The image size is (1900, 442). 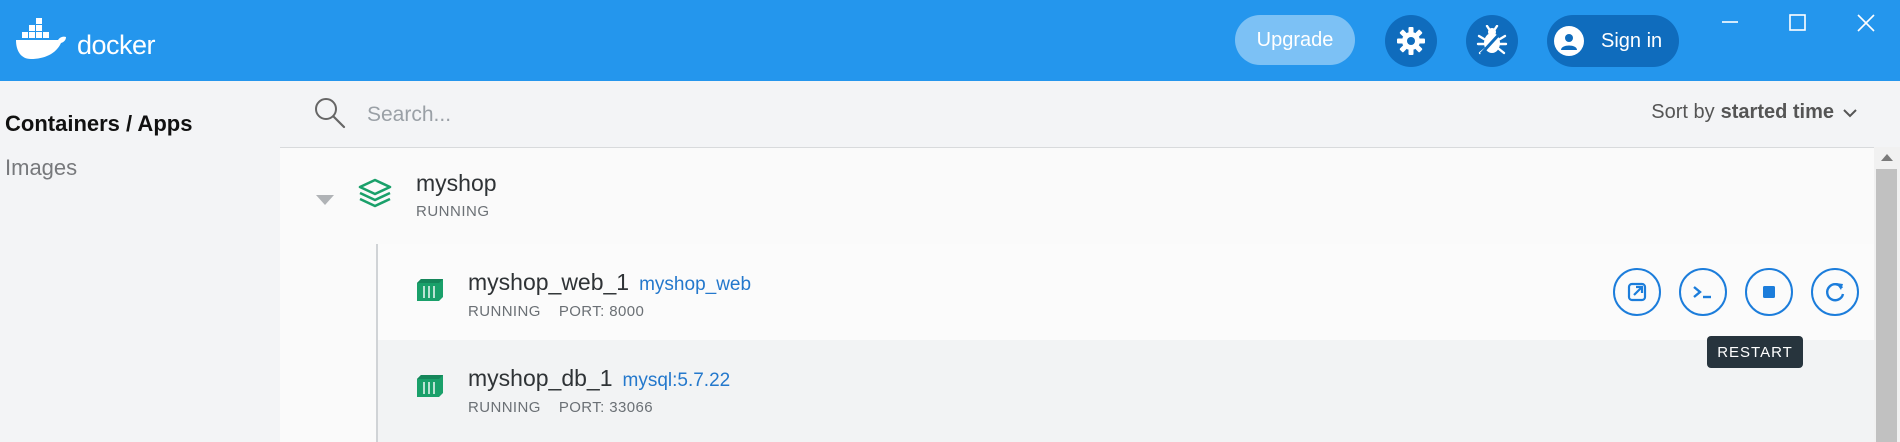 I want to click on scrollbar-thumb, so click(x=1886, y=305).